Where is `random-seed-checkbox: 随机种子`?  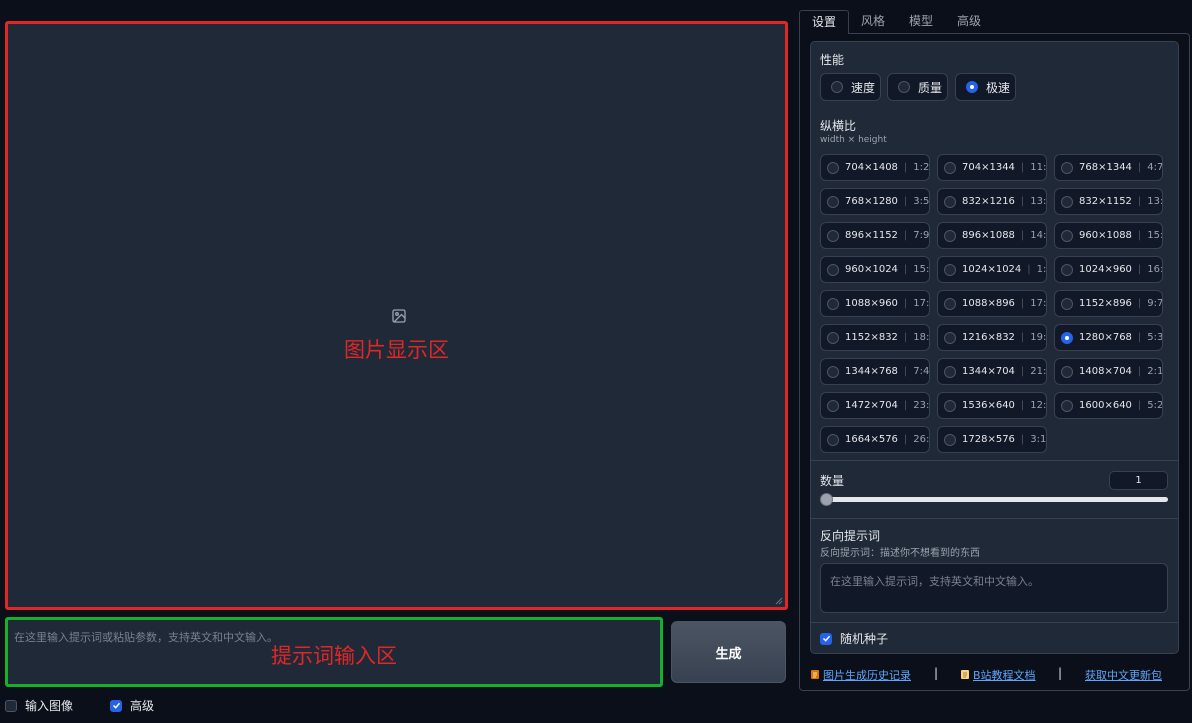
random-seed-checkbox: 随机种子 is located at coordinates (854, 638).